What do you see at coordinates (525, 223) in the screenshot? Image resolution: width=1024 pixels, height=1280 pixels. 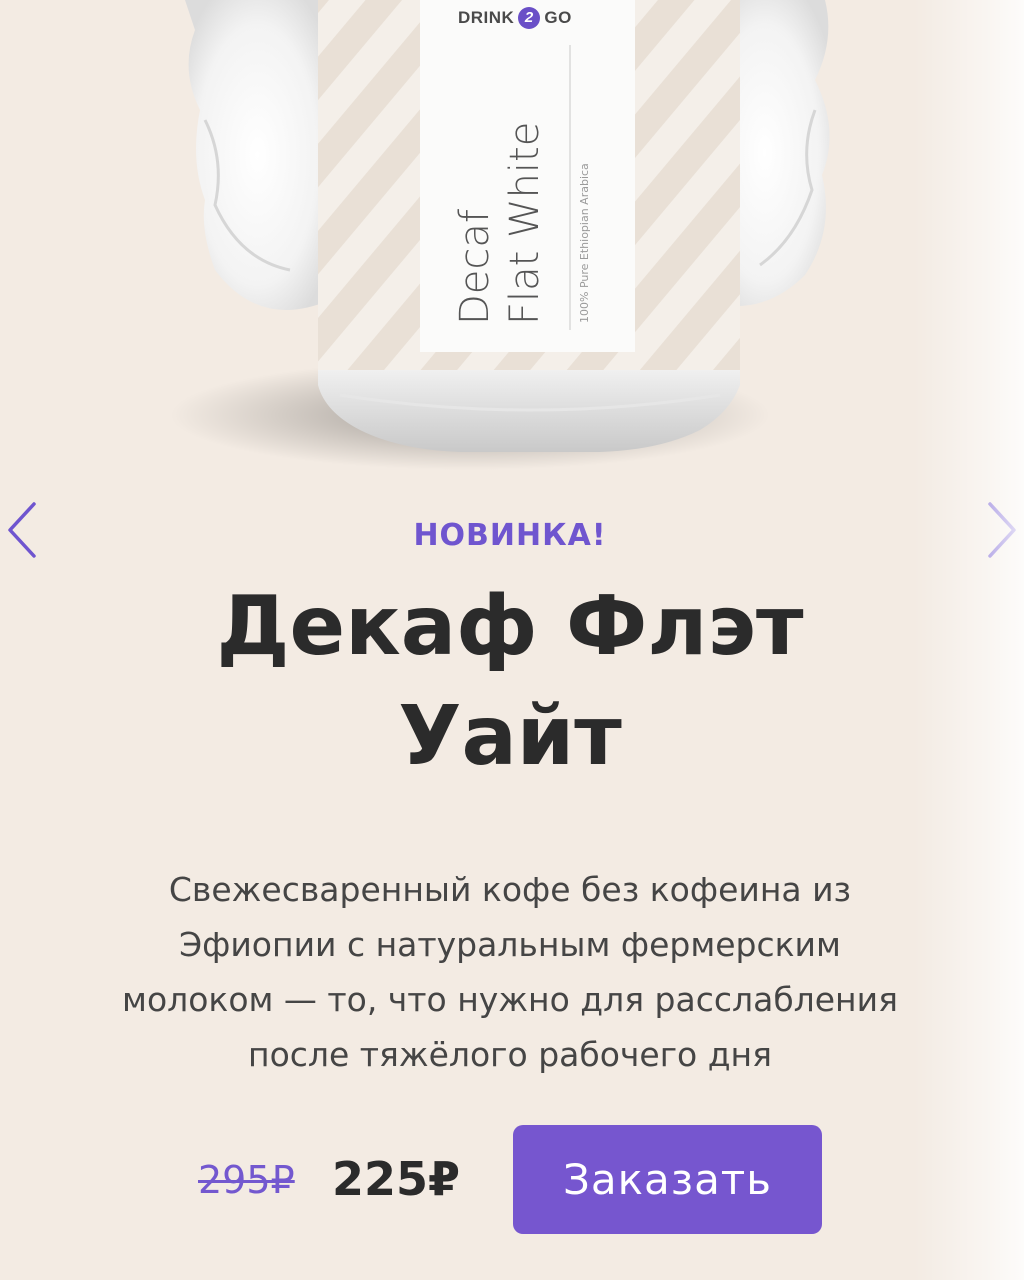 I see `can-label-line2: Flat White` at bounding box center [525, 223].